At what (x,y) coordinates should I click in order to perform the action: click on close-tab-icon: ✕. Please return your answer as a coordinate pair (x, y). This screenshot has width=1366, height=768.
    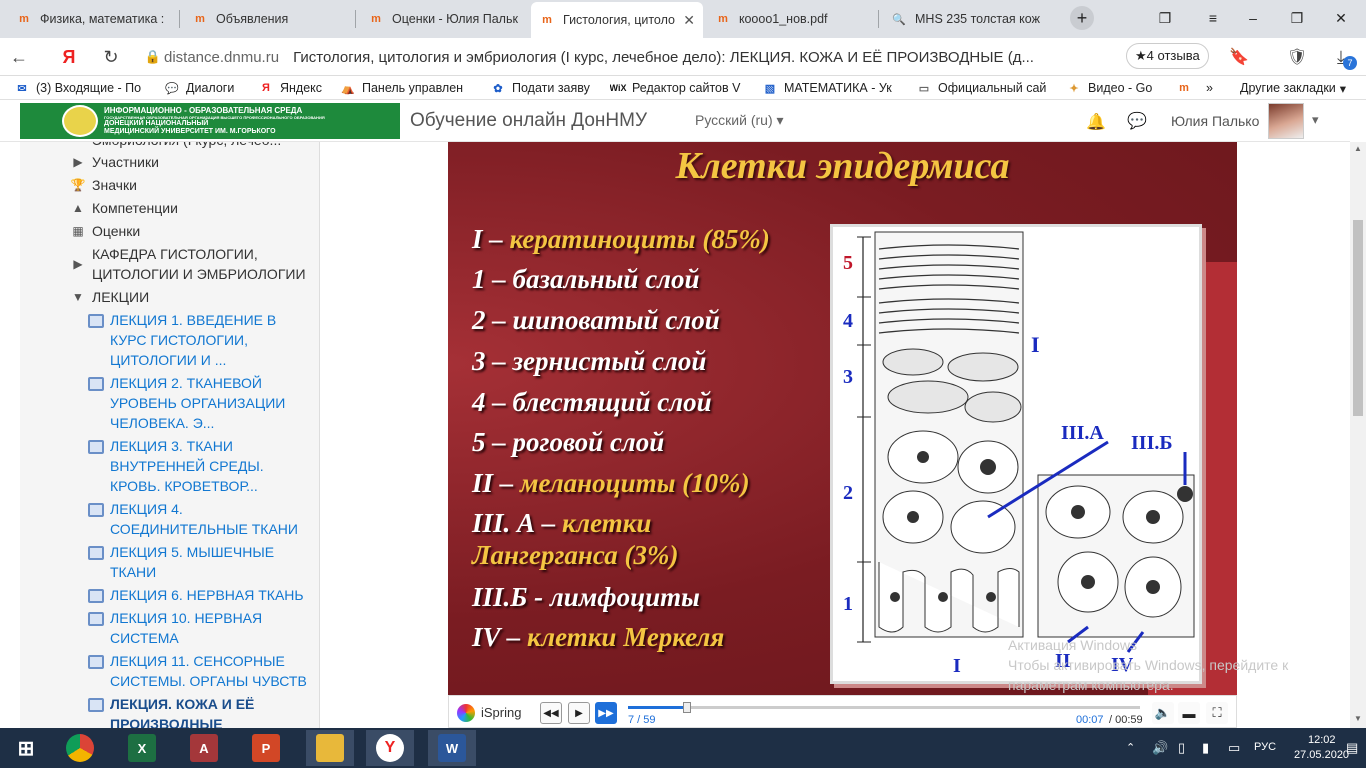
    Looking at the image, I should click on (689, 20).